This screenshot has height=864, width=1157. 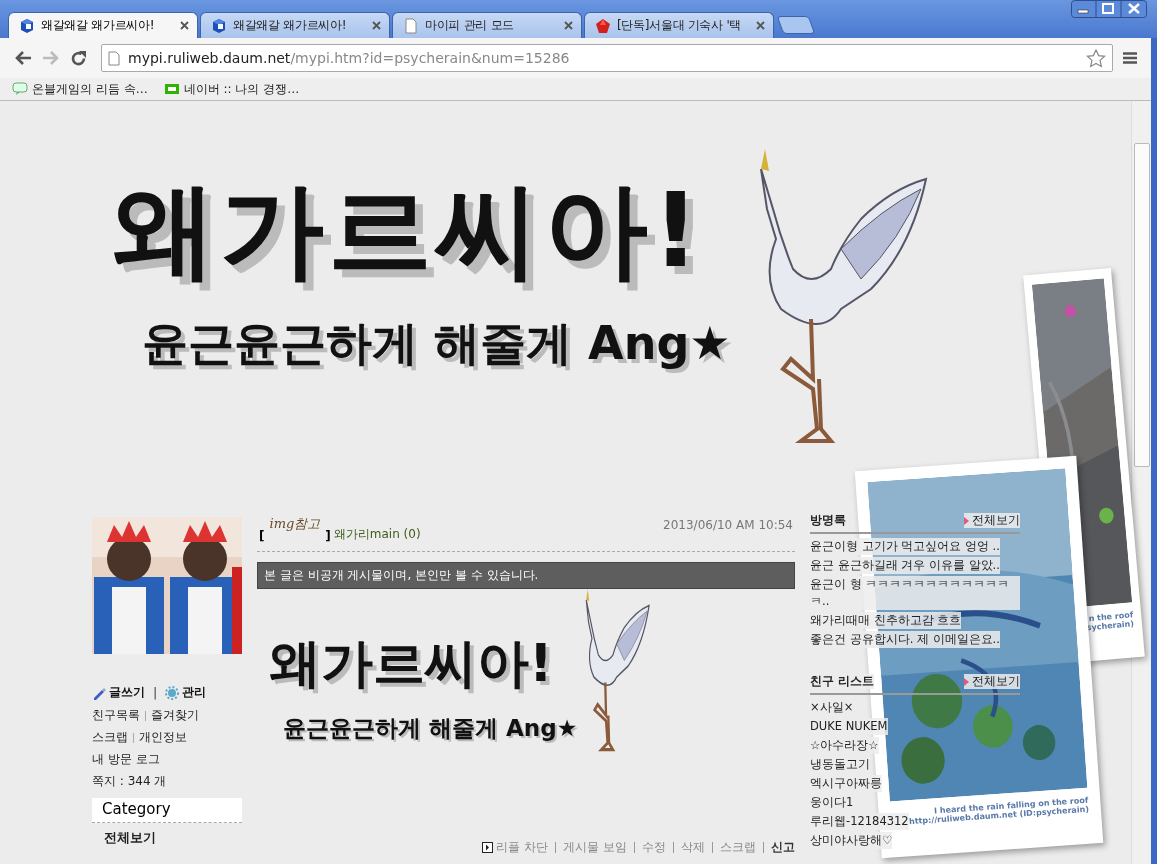 I want to click on sidebar-action: 글쓰기, so click(x=118, y=692).